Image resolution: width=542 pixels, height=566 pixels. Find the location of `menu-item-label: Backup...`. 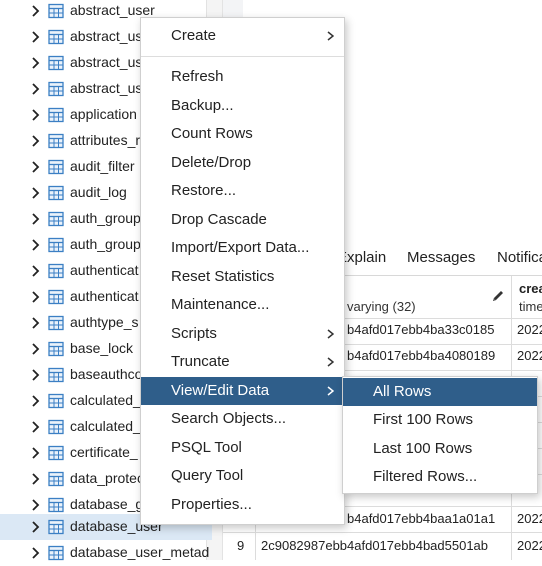

menu-item-label: Backup... is located at coordinates (202, 105).